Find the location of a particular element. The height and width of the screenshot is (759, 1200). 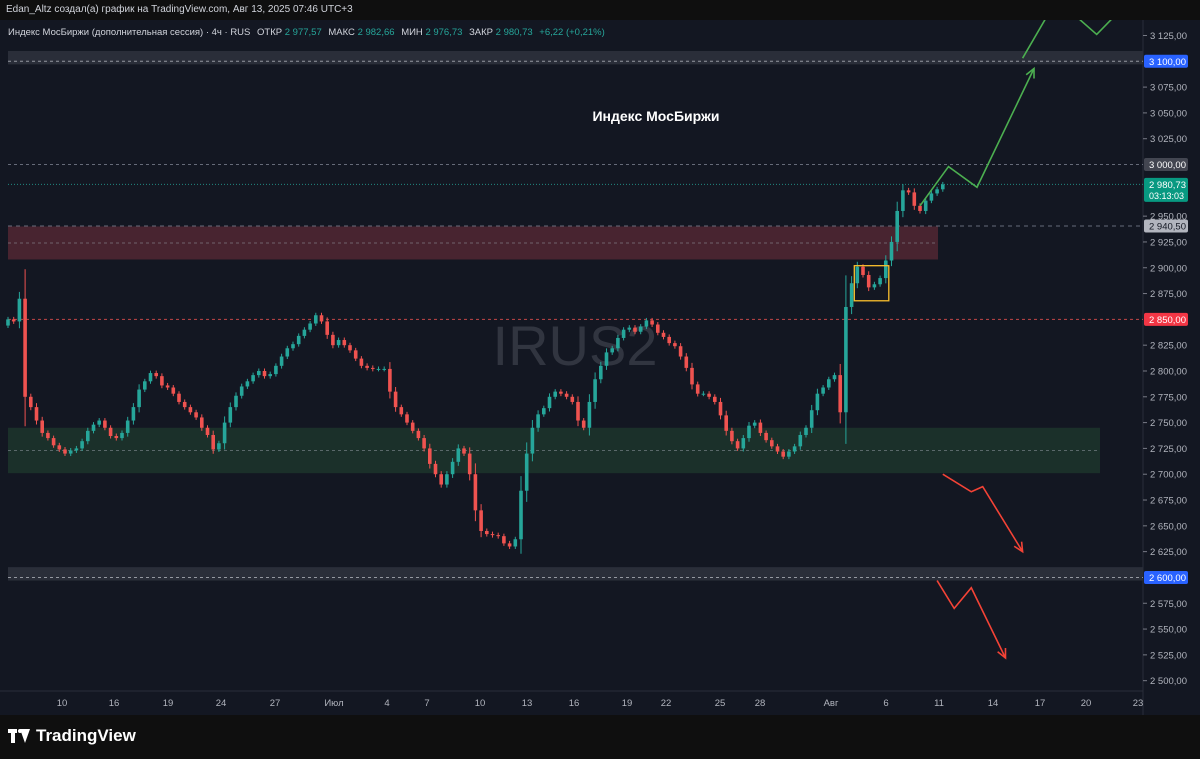

y-tick-label: 2 650,00 is located at coordinates (1168, 526).